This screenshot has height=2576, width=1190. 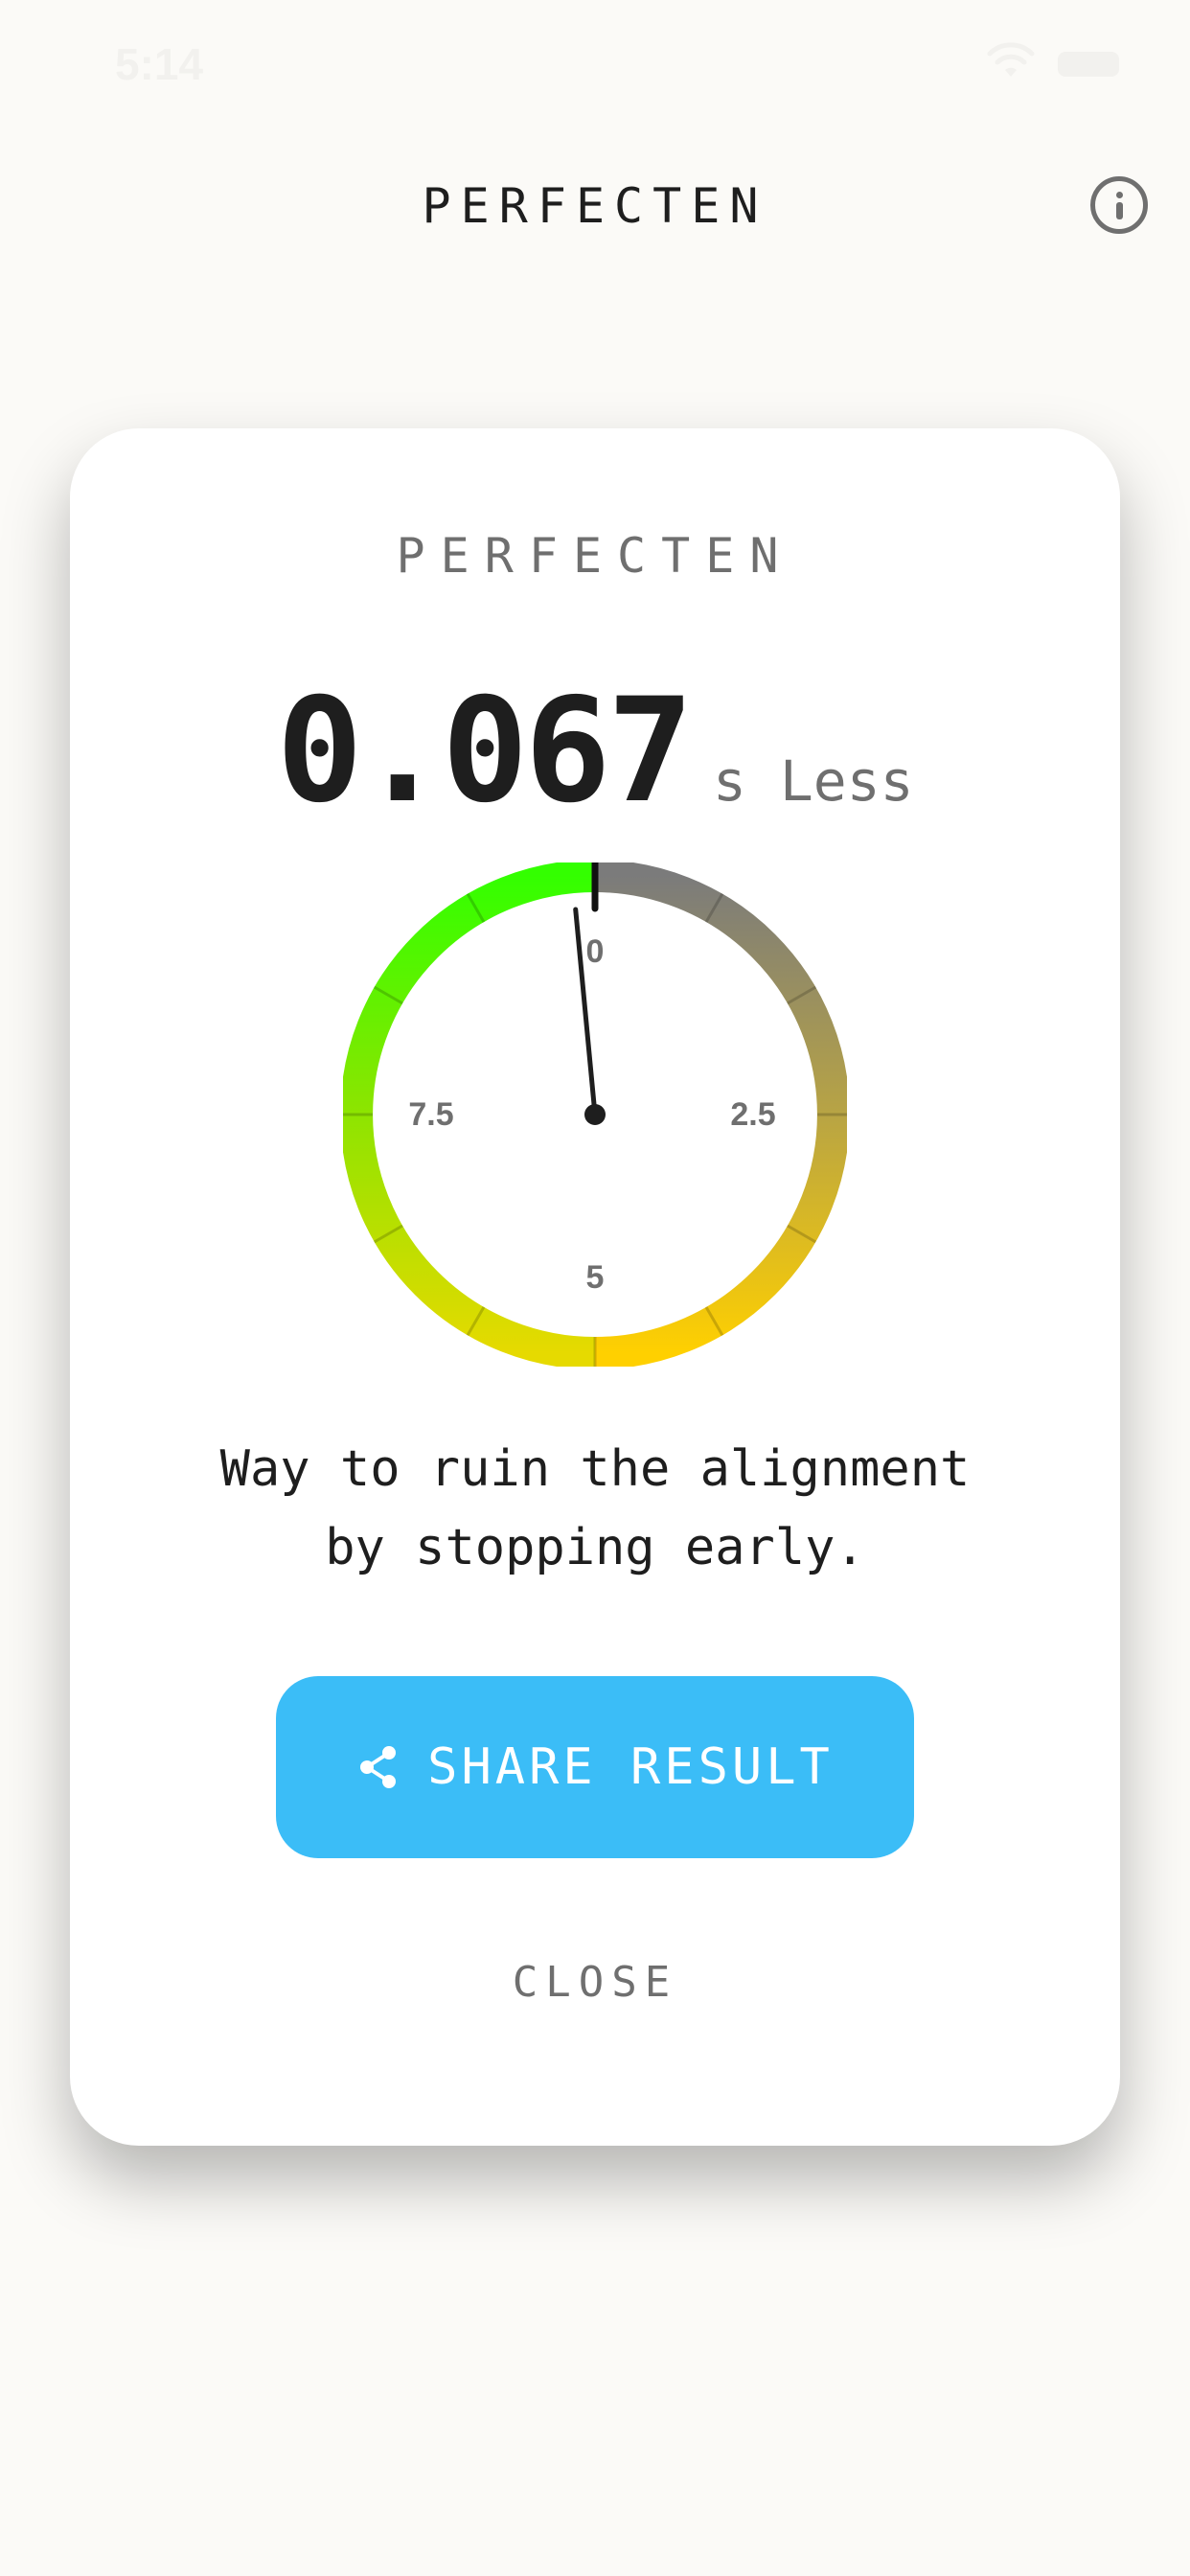 I want to click on gauge-label-0: 0, so click(x=595, y=951).